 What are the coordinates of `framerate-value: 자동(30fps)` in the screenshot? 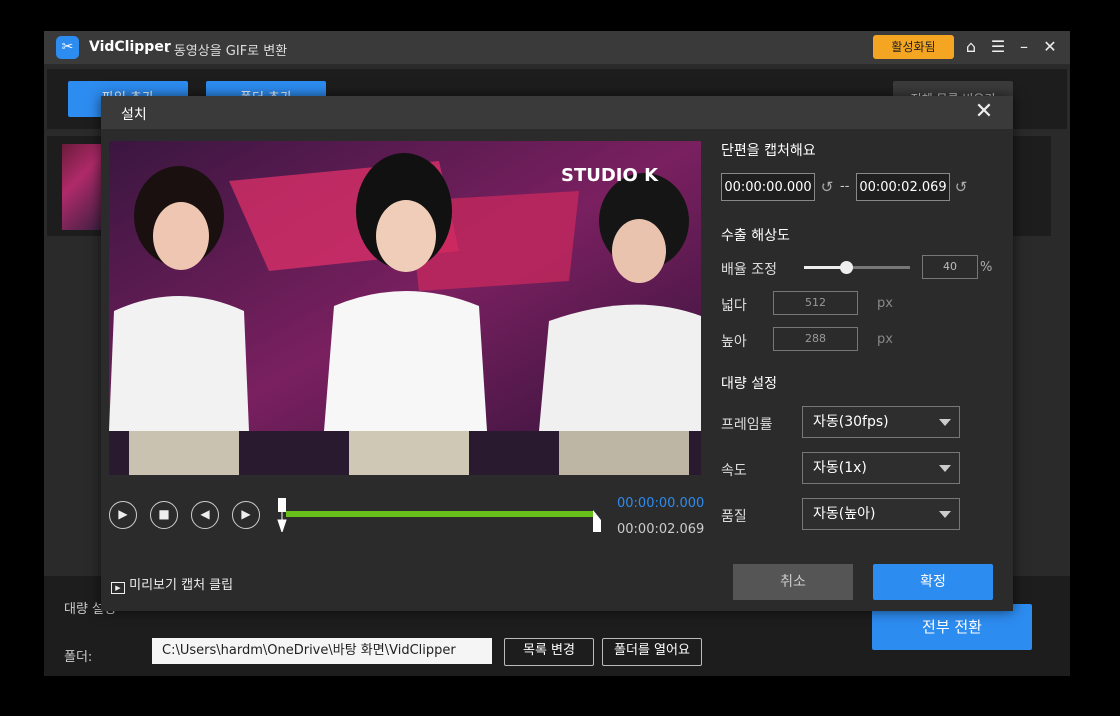 It's located at (851, 422).